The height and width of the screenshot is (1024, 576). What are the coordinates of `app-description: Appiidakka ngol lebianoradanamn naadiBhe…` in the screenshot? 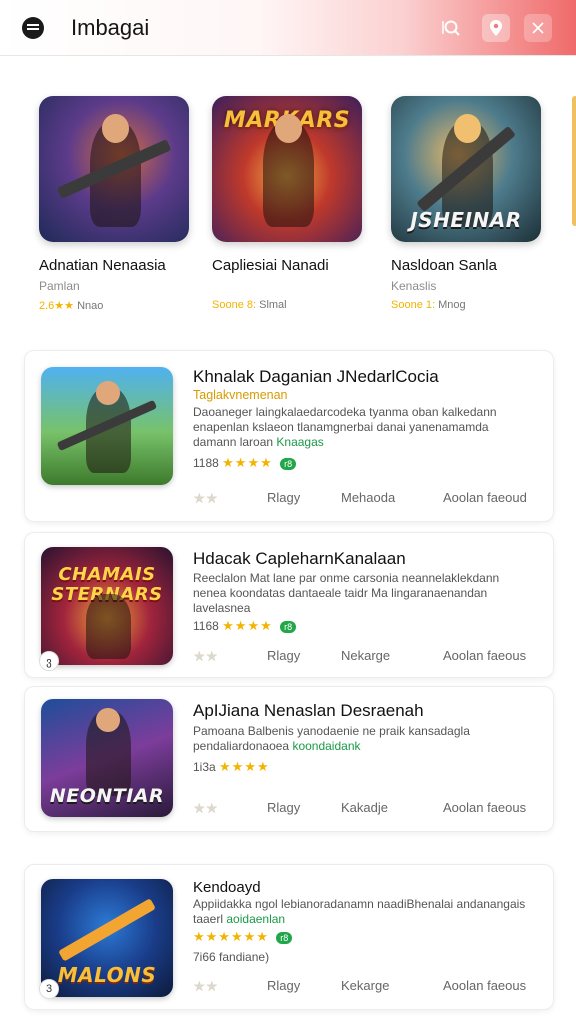 It's located at (363, 912).